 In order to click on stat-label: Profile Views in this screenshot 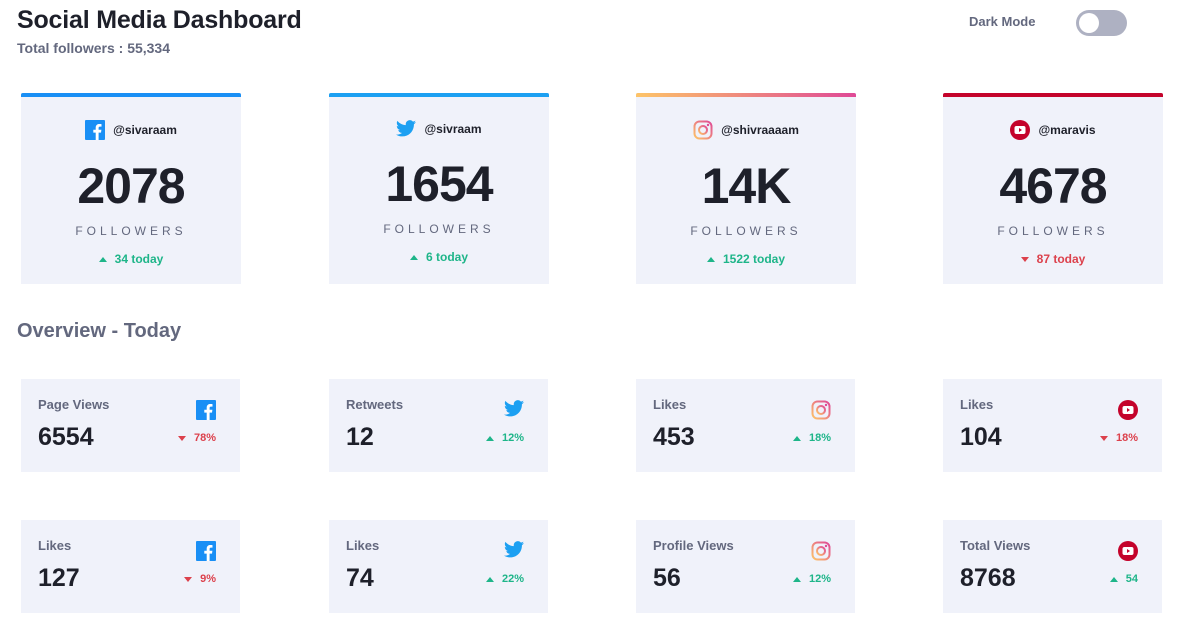, I will do `click(693, 545)`.